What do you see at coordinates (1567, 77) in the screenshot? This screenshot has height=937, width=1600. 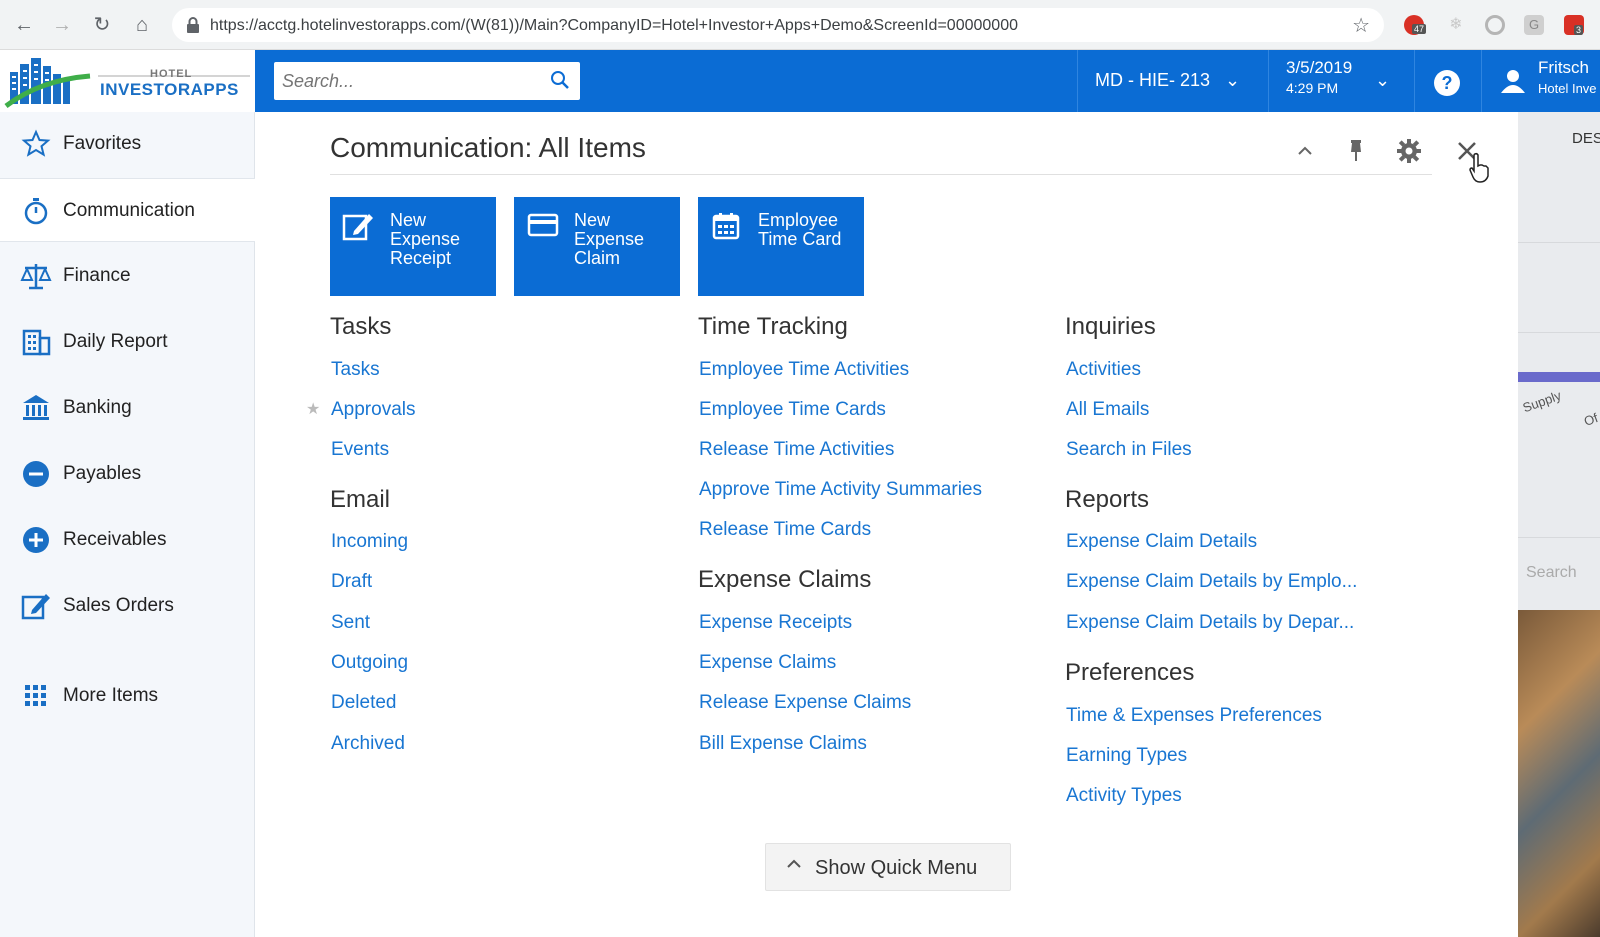 I see `user-menu: Fritsch Hotel Inve` at bounding box center [1567, 77].